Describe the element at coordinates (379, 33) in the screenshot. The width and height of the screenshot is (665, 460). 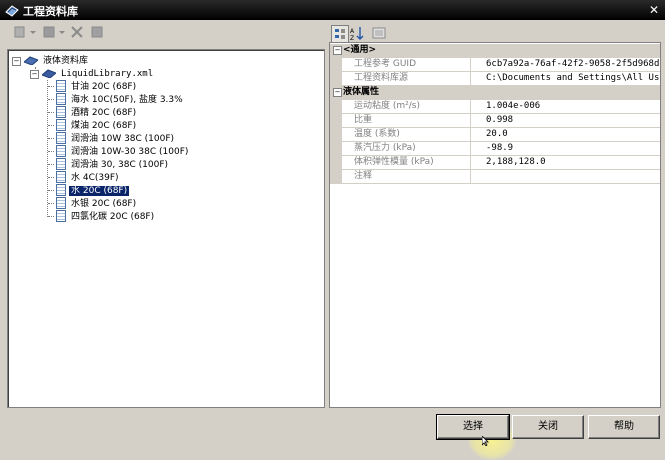
I see `property-pages-icon` at that location.